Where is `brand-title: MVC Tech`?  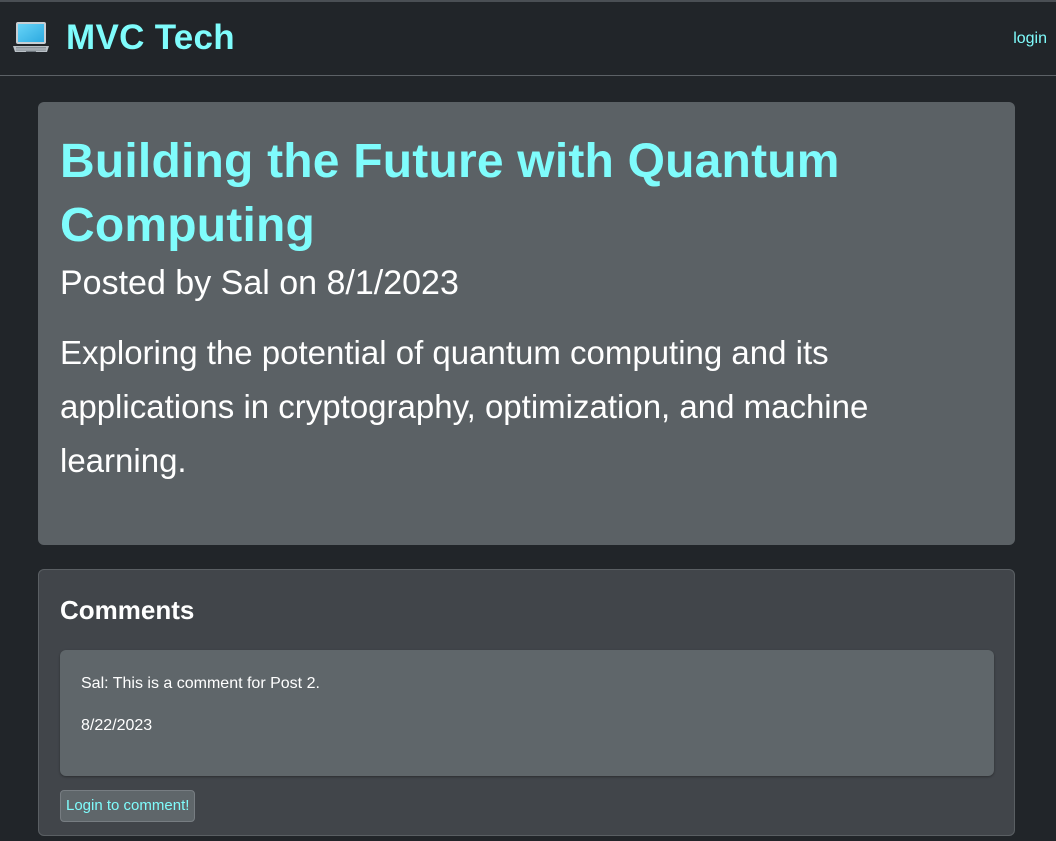 brand-title: MVC Tech is located at coordinates (150, 37).